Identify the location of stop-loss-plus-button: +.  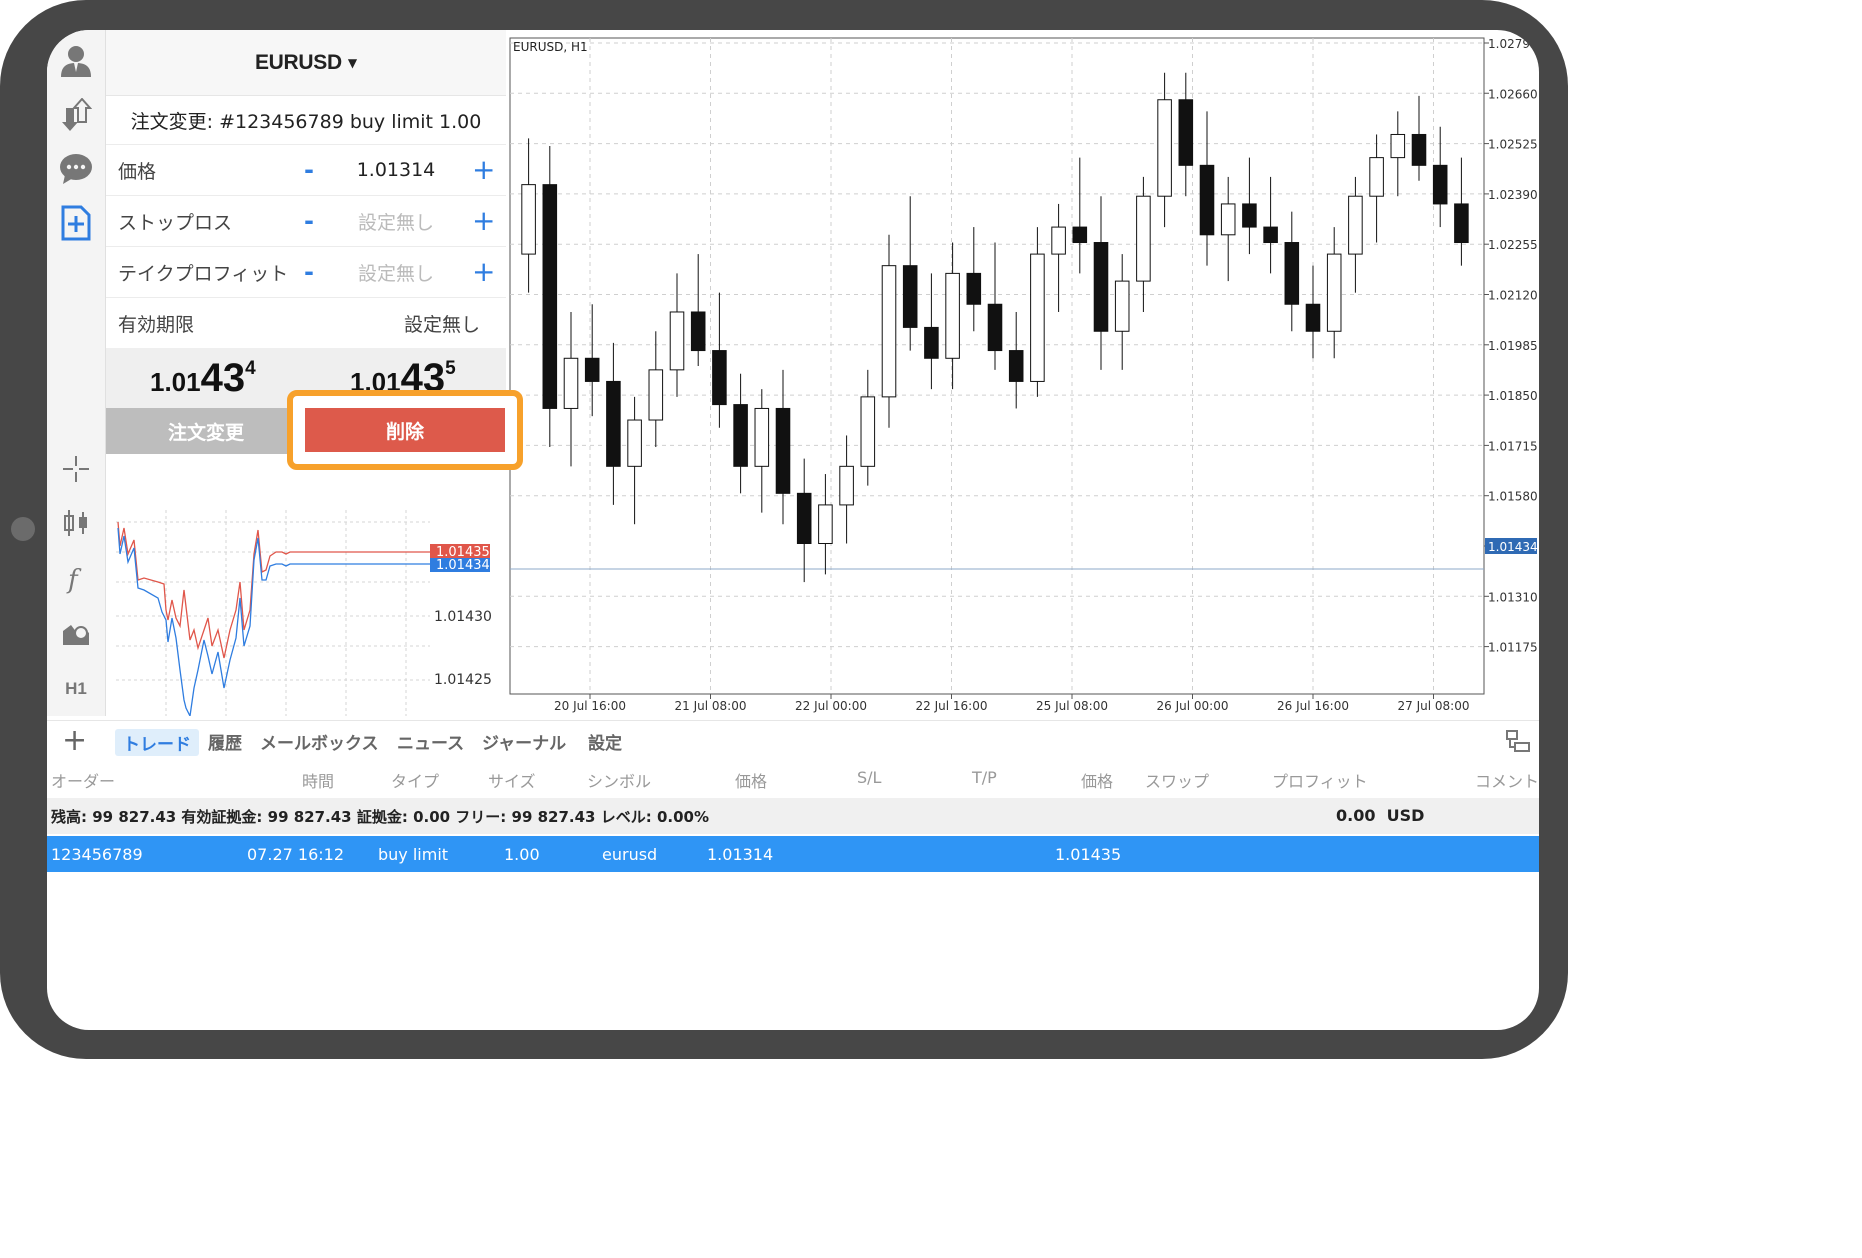
(483, 221).